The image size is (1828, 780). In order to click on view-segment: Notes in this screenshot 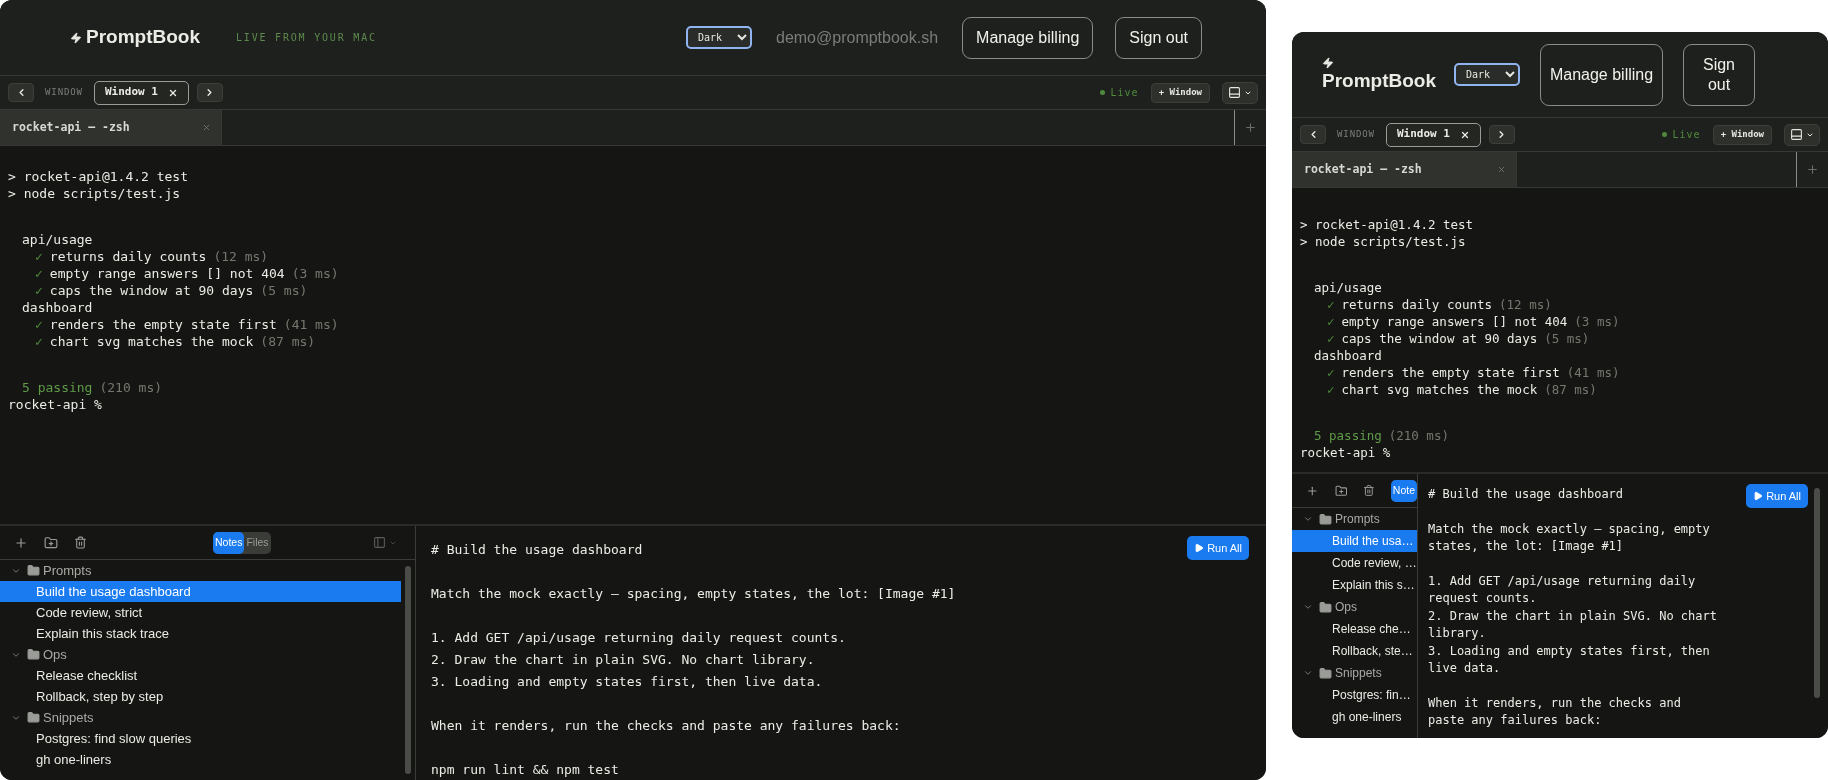, I will do `click(229, 542)`.